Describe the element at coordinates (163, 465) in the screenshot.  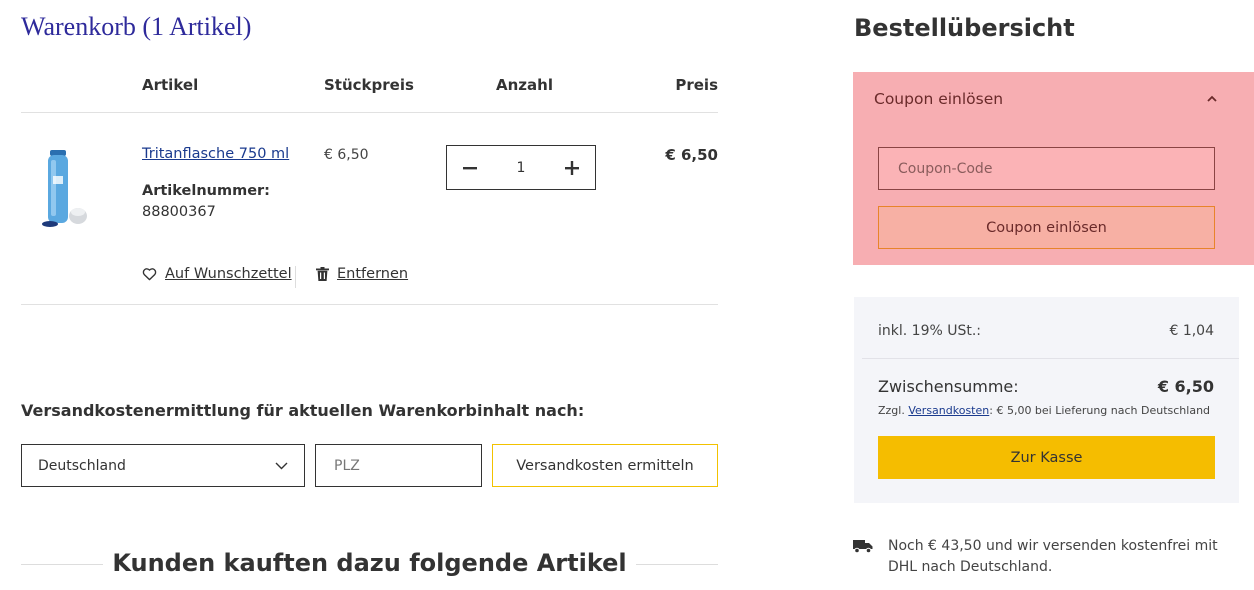
I see `country-select: Deutschland` at that location.